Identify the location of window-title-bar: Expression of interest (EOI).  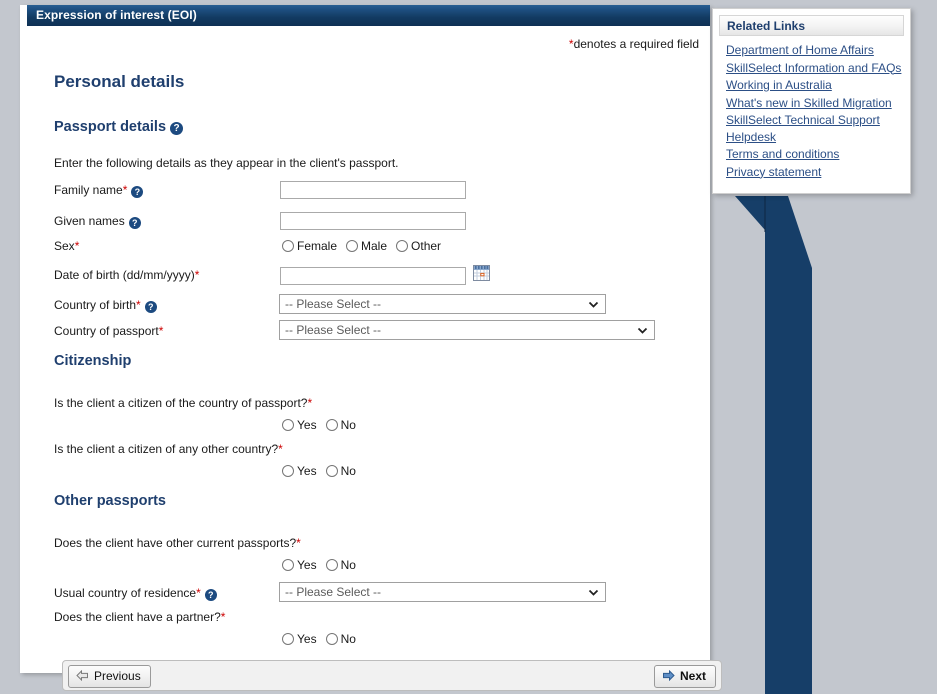
(368, 15).